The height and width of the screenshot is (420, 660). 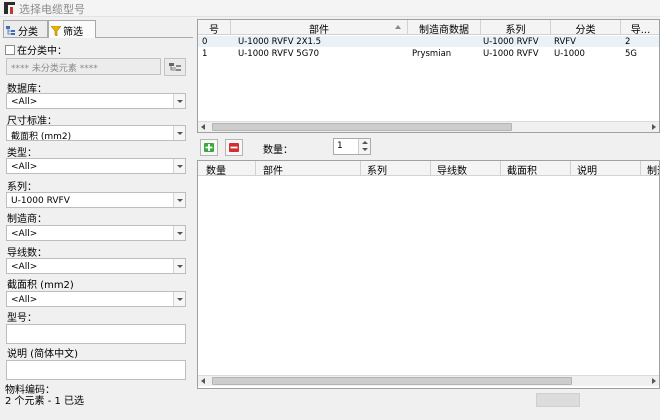 What do you see at coordinates (214, 27) in the screenshot?
I see `column-header-no: 号` at bounding box center [214, 27].